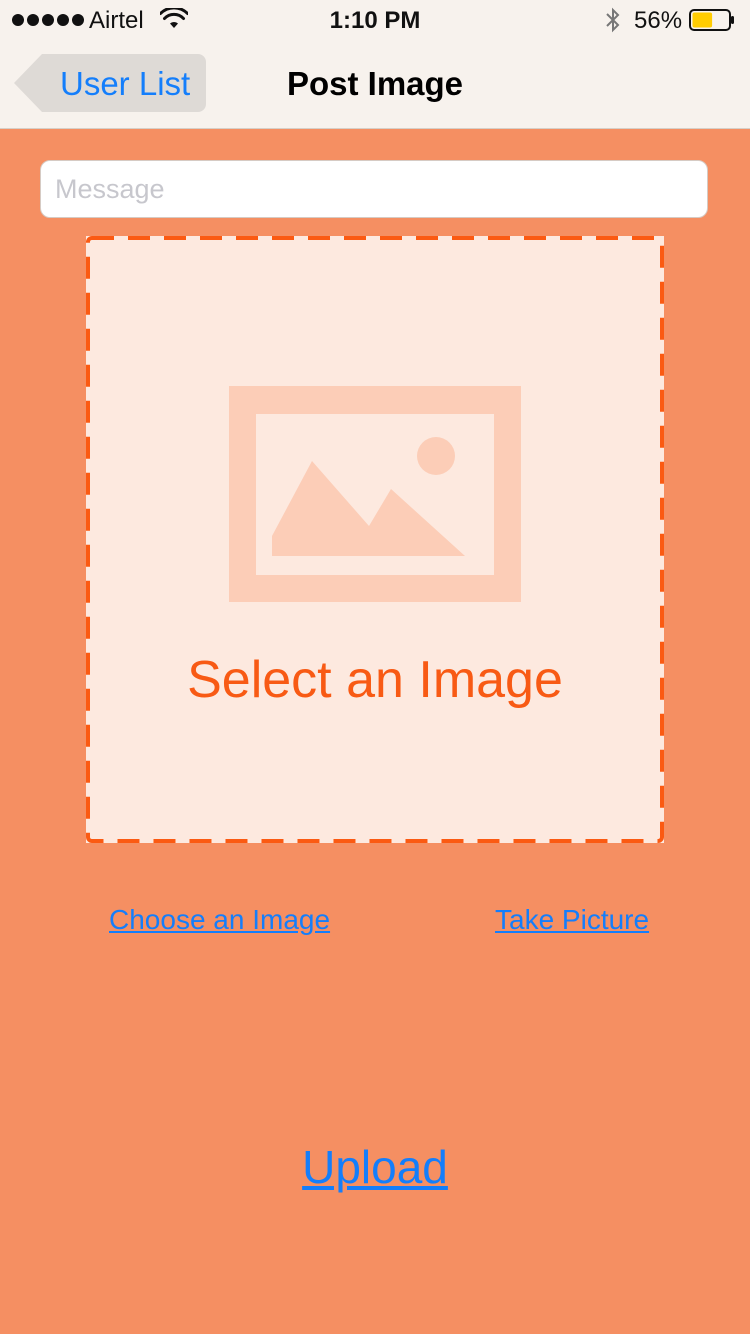  I want to click on navigation-bar: User List Post Image, so click(375, 84).